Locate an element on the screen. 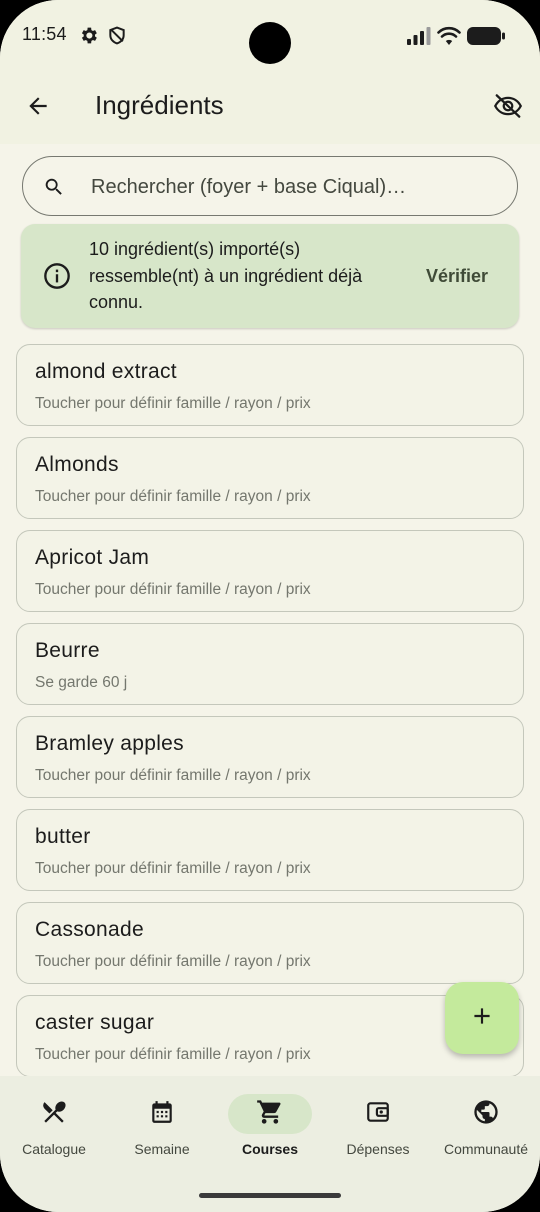 This screenshot has height=1212, width=540. eye-off-icon is located at coordinates (508, 108).